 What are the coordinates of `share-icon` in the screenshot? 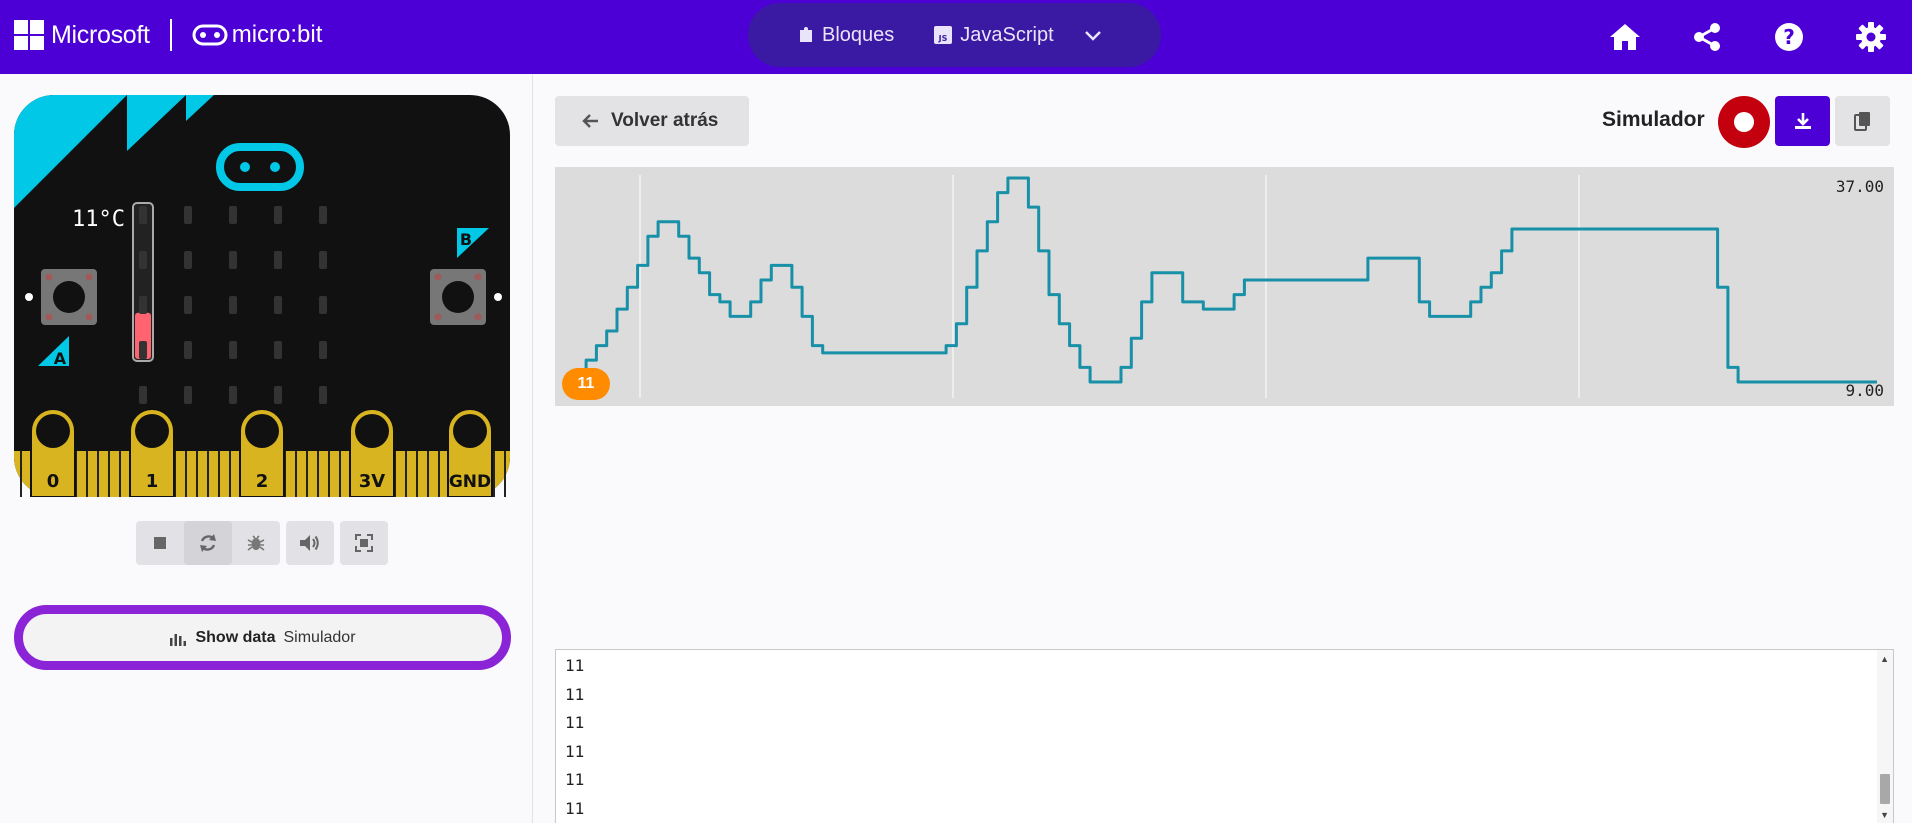 It's located at (1707, 37).